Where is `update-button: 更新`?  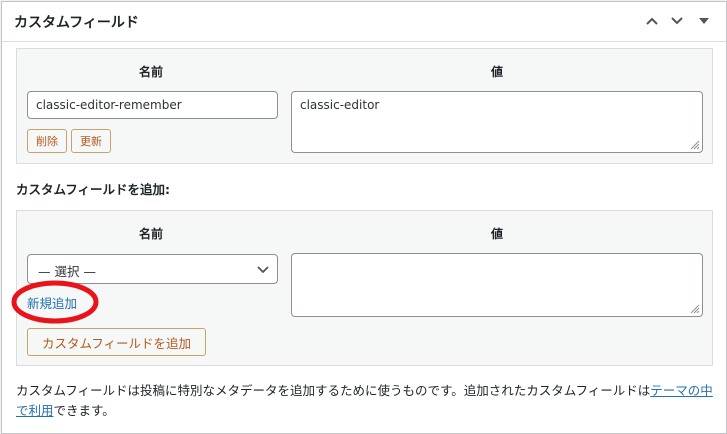 update-button: 更新 is located at coordinates (91, 141).